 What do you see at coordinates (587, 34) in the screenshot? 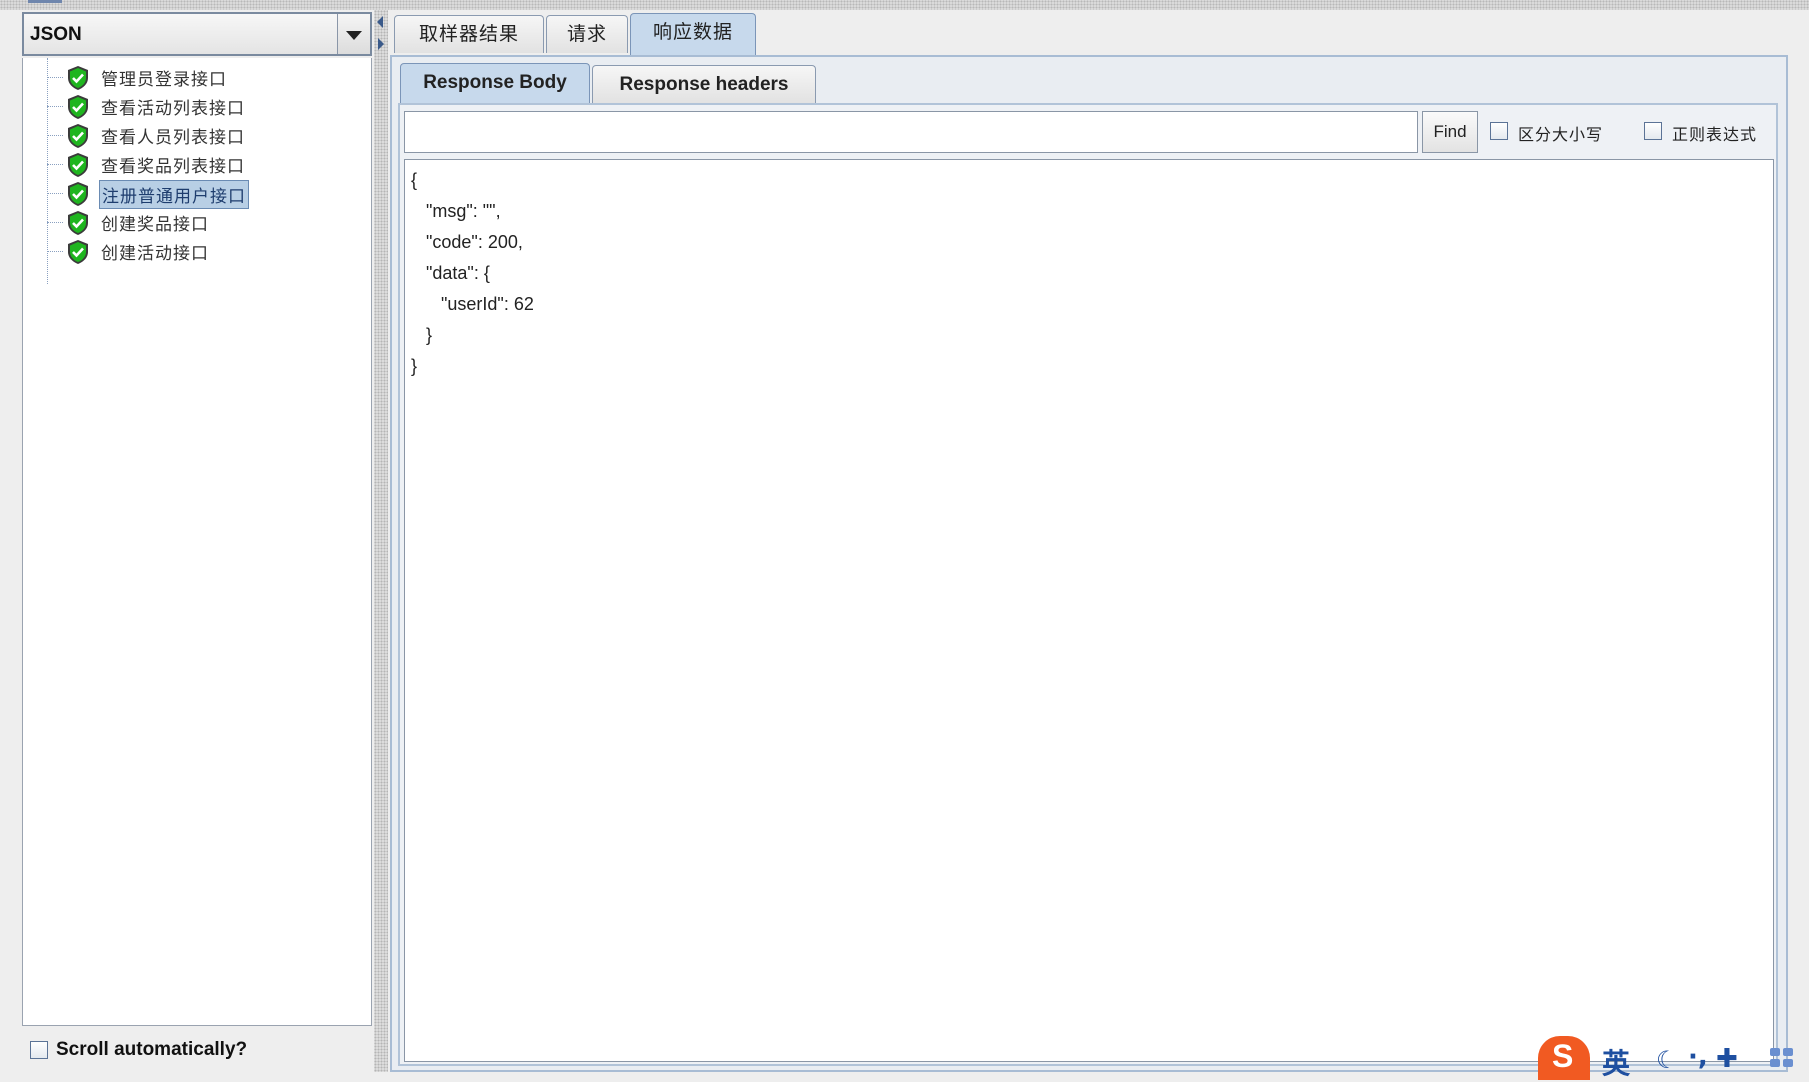
I see `tab-request: 请求` at bounding box center [587, 34].